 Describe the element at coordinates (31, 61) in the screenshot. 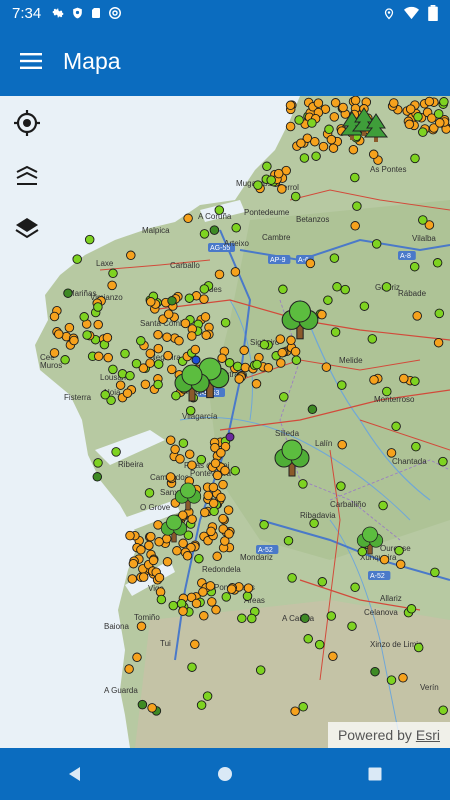

I see `menu-button` at that location.